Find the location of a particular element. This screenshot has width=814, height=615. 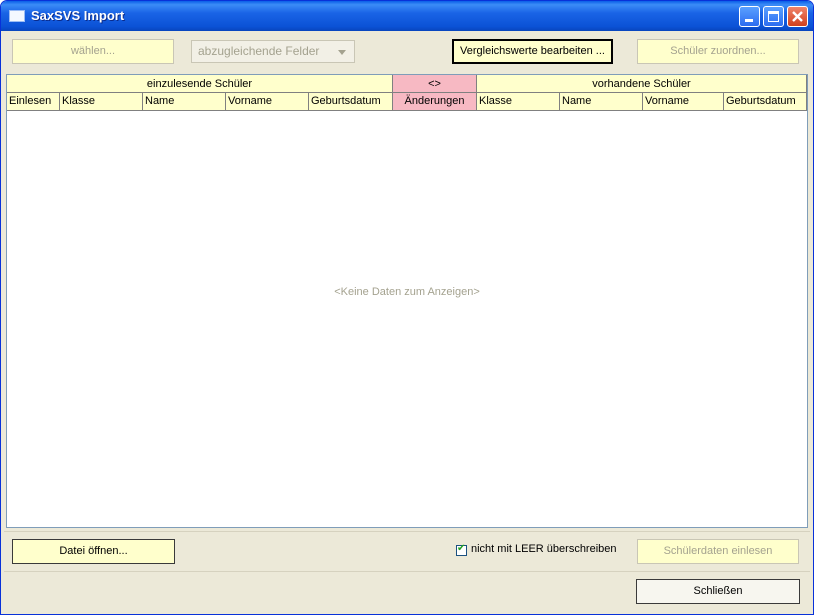

maximize-icon is located at coordinates (773, 16).